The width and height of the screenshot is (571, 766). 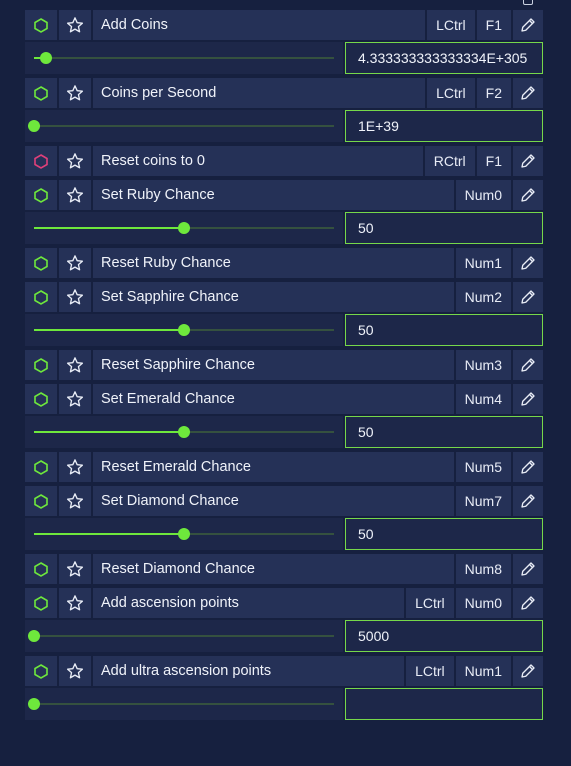 I want to click on cheat-name: Add Coins, so click(x=259, y=25).